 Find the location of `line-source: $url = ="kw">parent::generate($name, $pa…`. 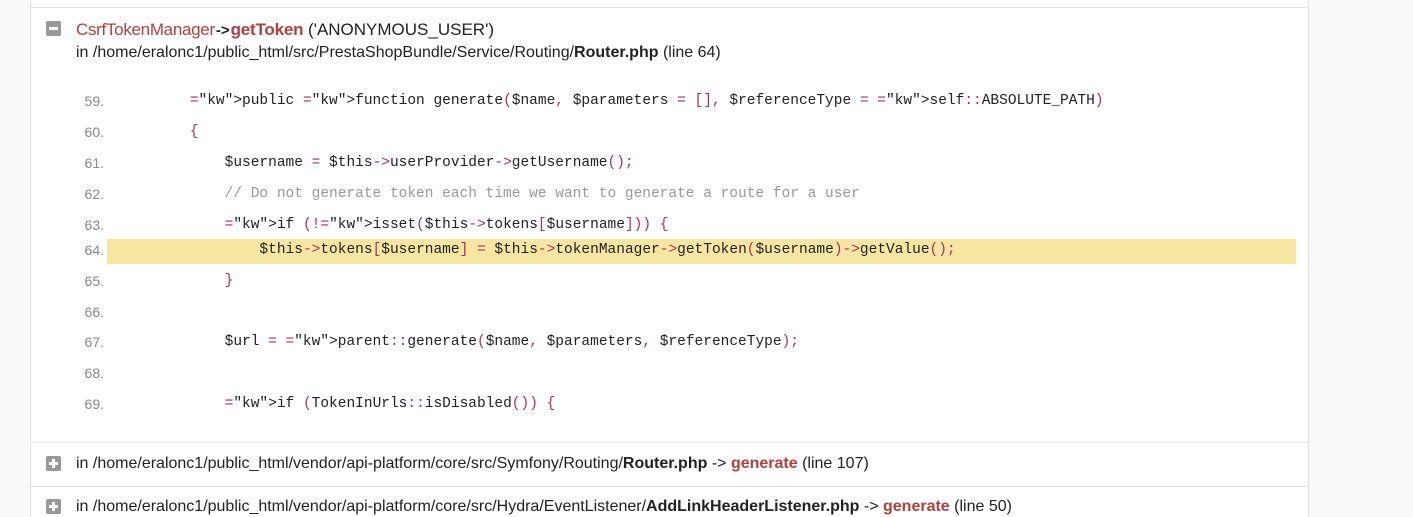

line-source: $url = ="kw">parent::generate($name, $pa… is located at coordinates (477, 342).